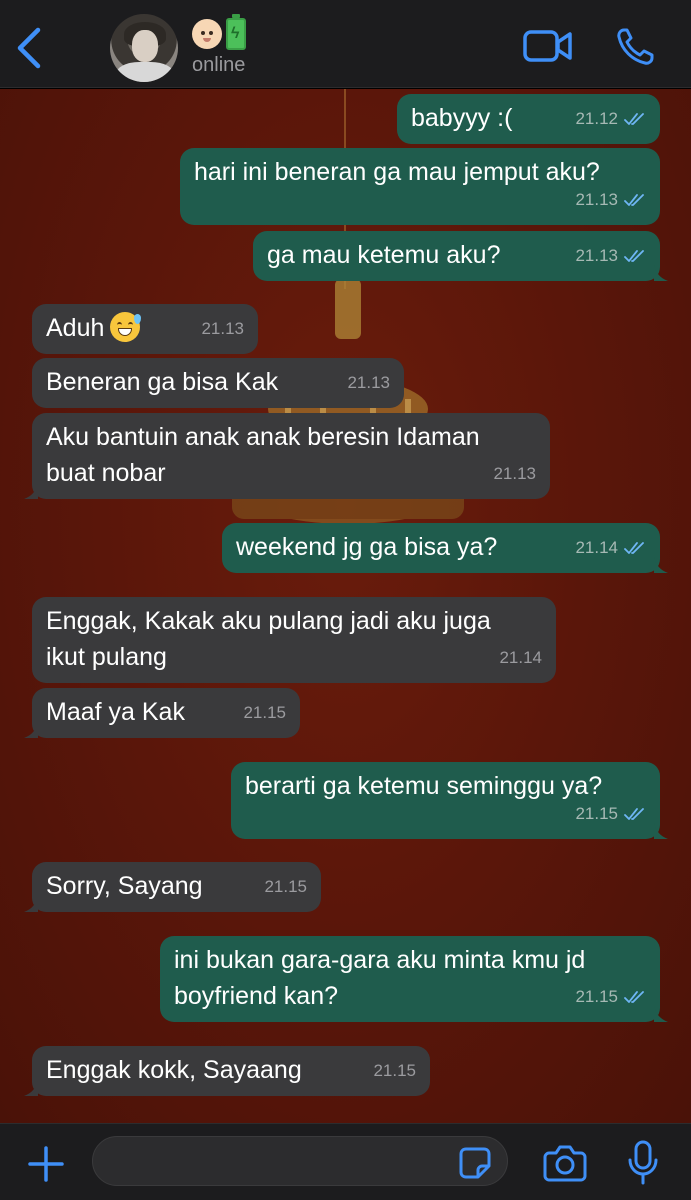  Describe the element at coordinates (345, 44) in the screenshot. I see `chat-header: ϟ online` at that location.